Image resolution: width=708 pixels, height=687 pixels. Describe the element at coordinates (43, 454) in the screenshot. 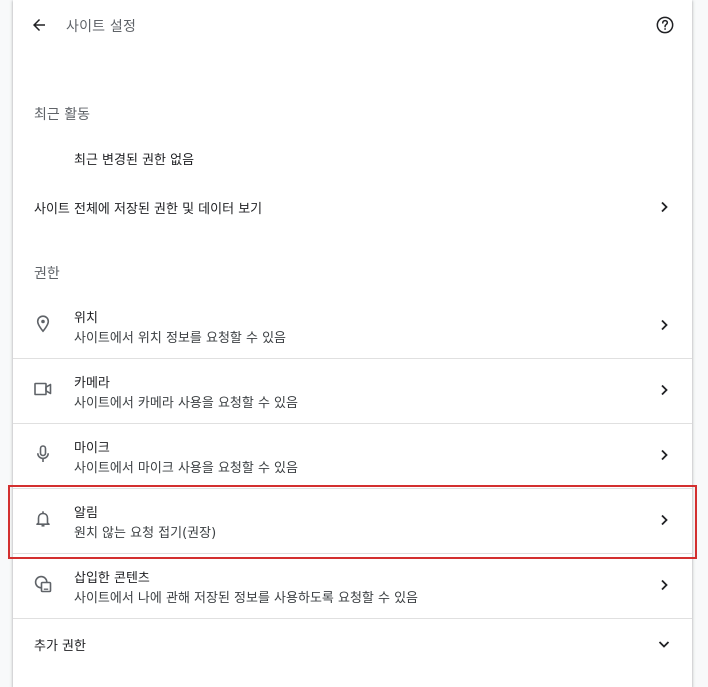

I see `microphone-icon` at that location.